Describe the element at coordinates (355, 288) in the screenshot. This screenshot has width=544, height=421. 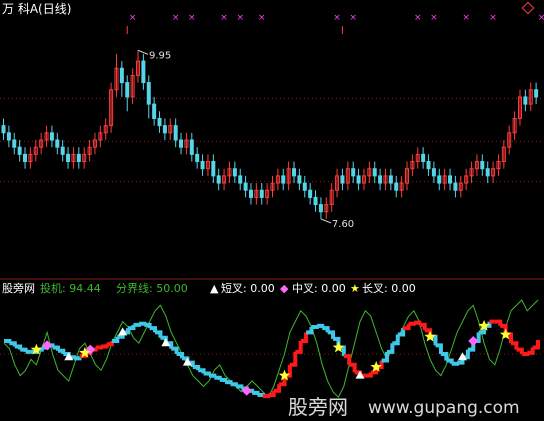
I see `legend-long-marker: ★` at that location.